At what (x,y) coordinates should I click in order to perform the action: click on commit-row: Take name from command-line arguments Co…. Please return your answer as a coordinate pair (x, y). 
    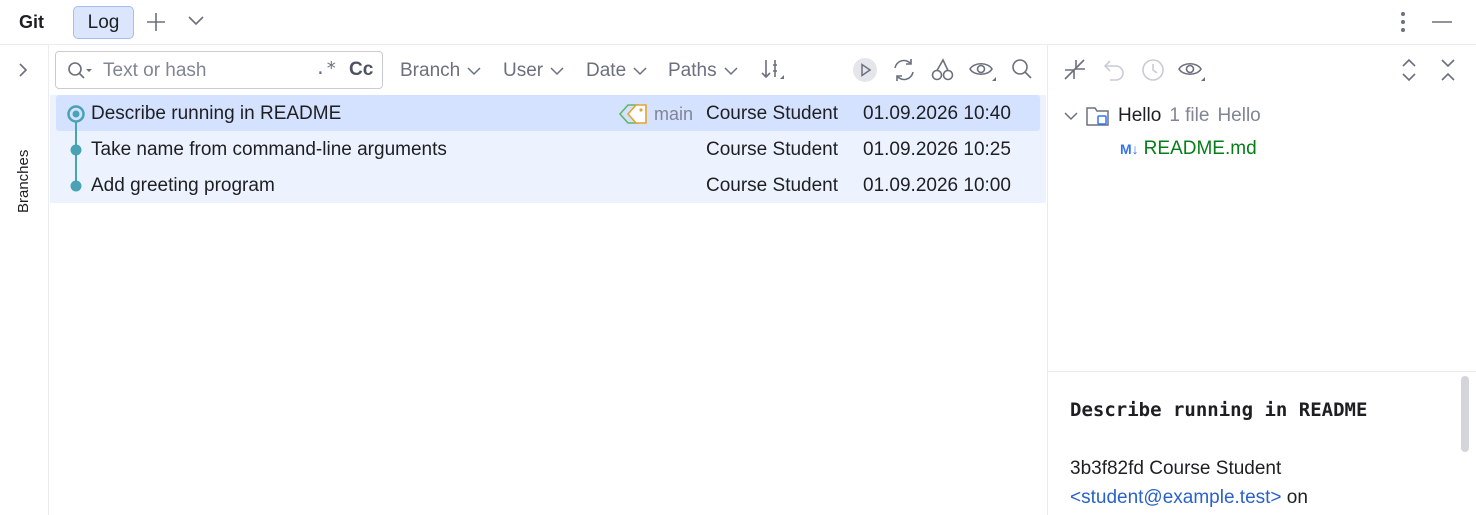
    Looking at the image, I should click on (548, 149).